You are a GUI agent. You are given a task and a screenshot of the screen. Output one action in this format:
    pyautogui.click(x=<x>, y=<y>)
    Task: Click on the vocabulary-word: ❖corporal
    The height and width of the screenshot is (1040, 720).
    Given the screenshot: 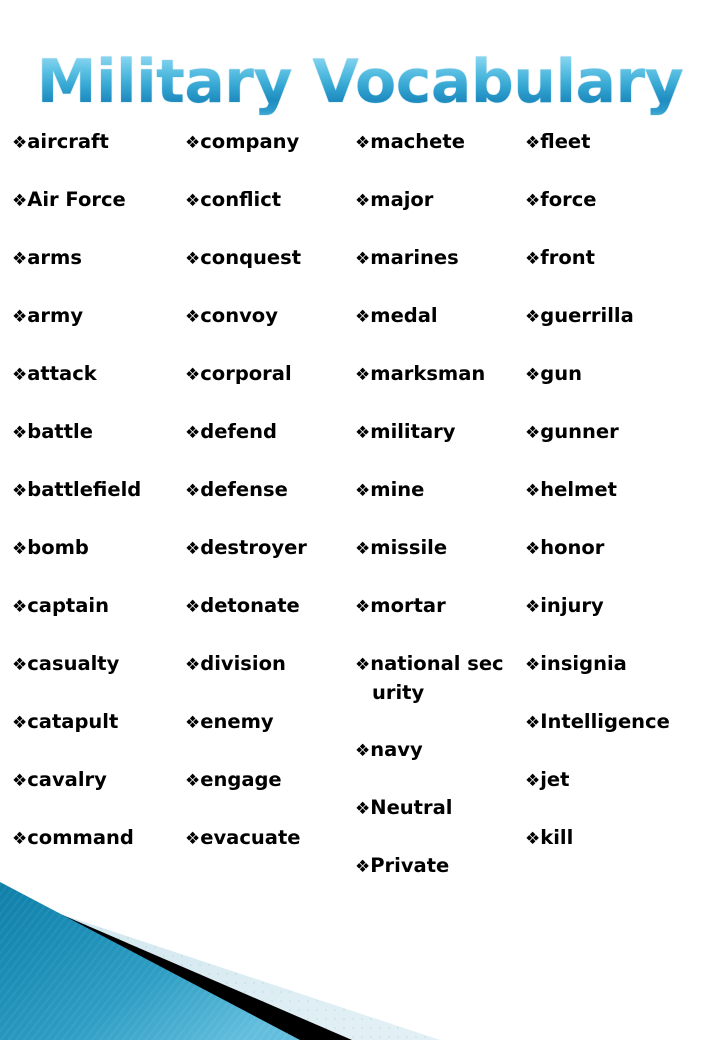 What is the action you would take?
    pyautogui.click(x=265, y=374)
    